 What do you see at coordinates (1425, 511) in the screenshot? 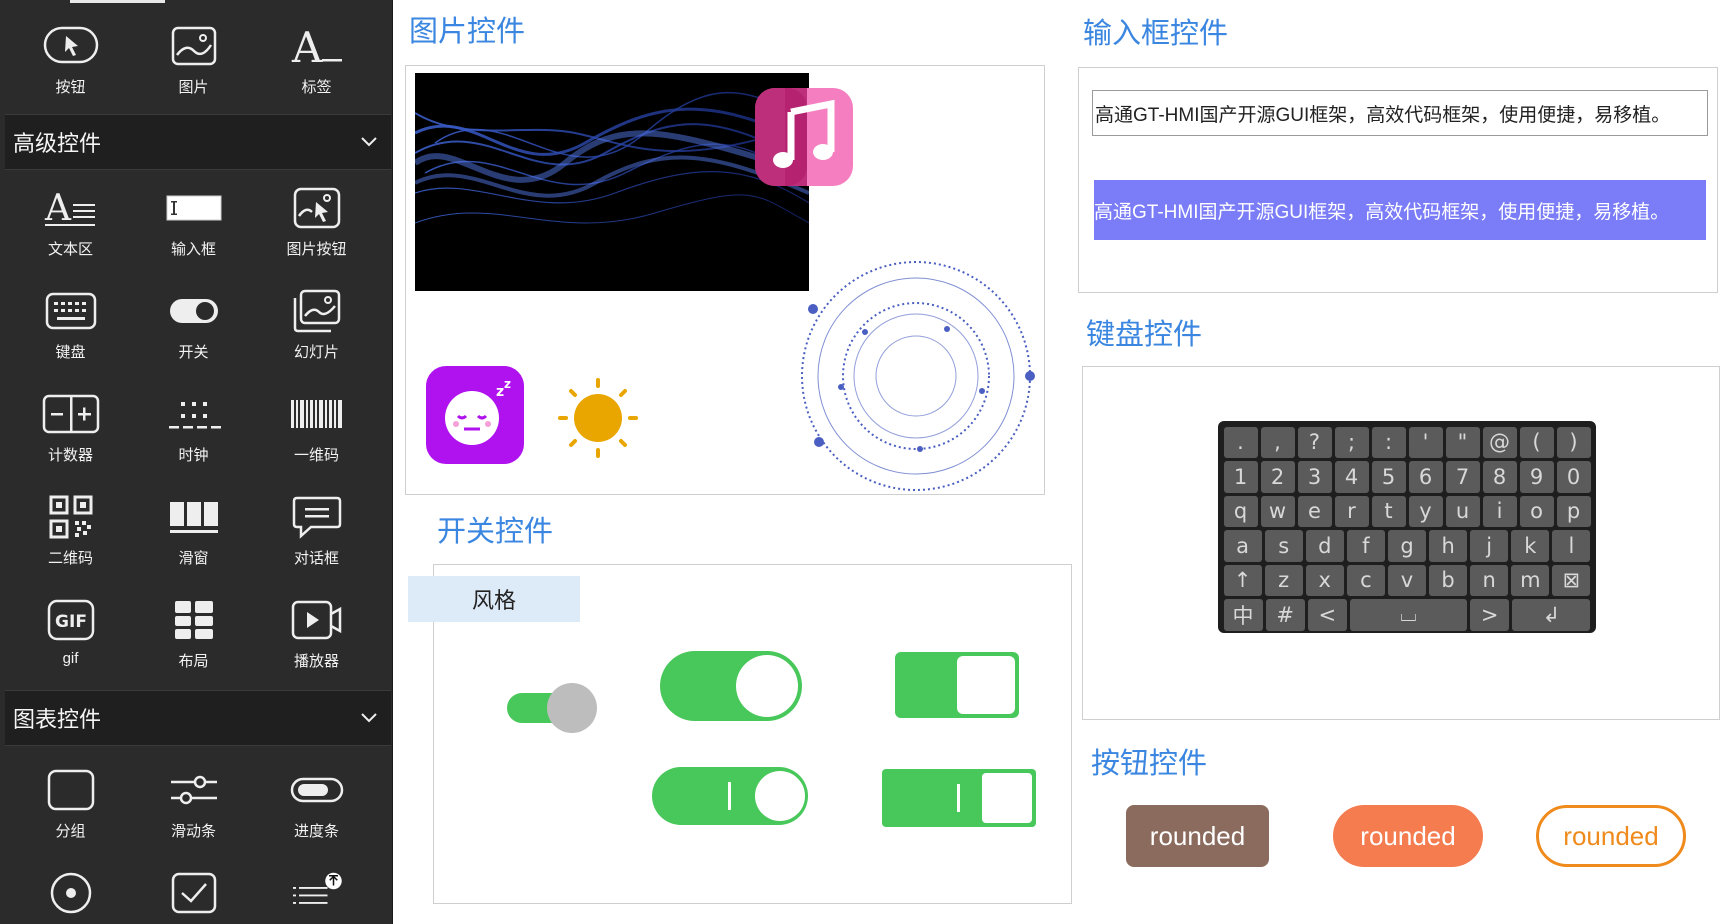
I see `keyboard-key: y` at bounding box center [1425, 511].